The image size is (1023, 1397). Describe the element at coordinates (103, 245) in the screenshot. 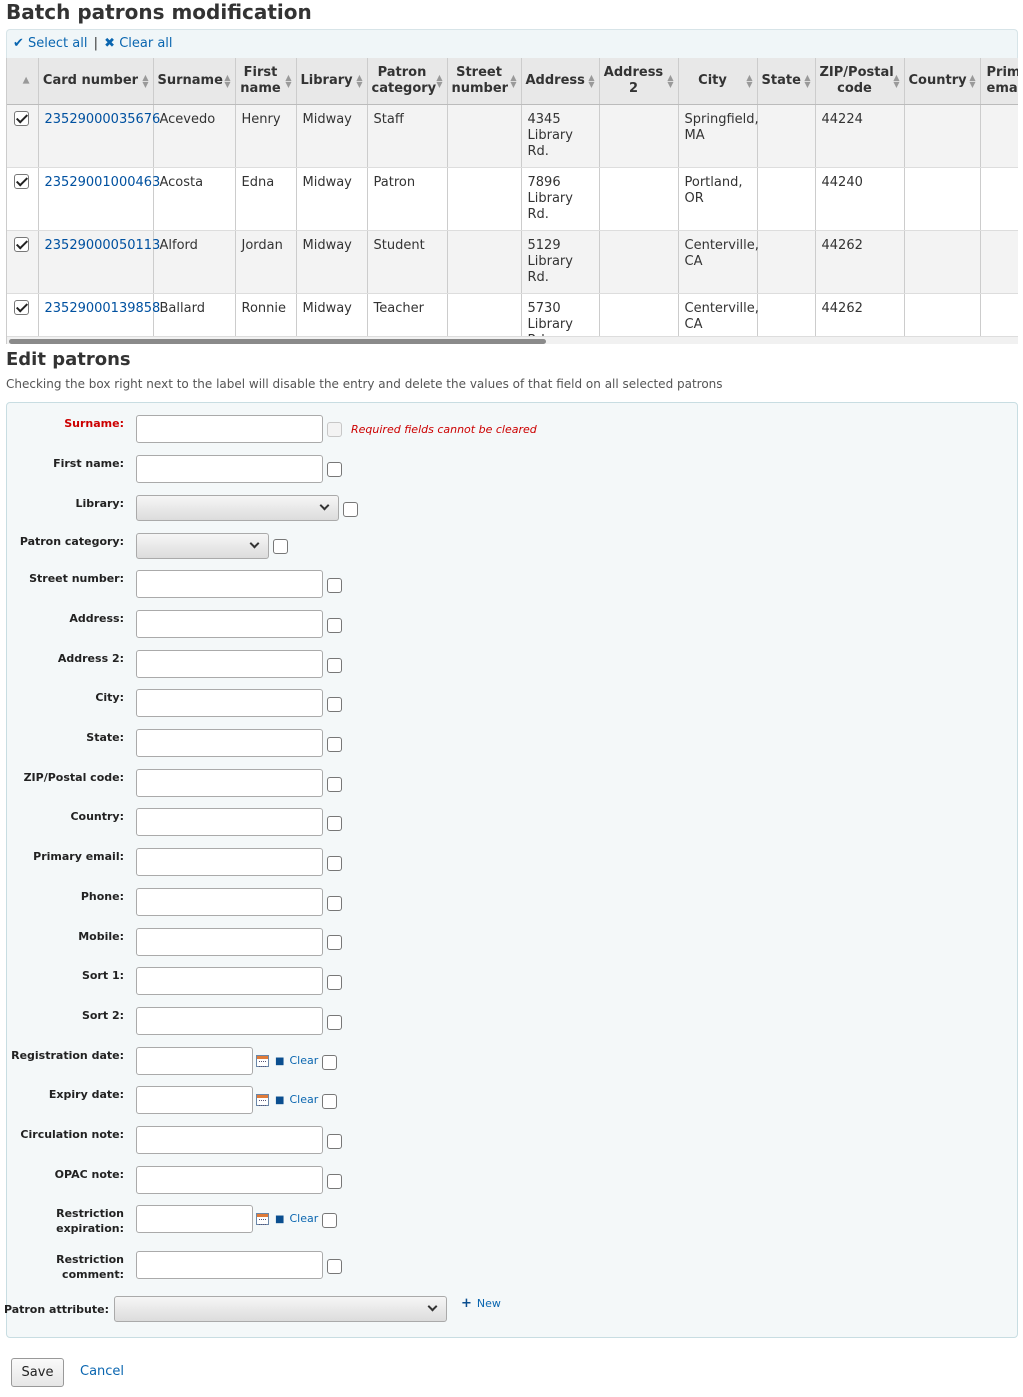

I see `card-number-link: 23529000050113` at that location.